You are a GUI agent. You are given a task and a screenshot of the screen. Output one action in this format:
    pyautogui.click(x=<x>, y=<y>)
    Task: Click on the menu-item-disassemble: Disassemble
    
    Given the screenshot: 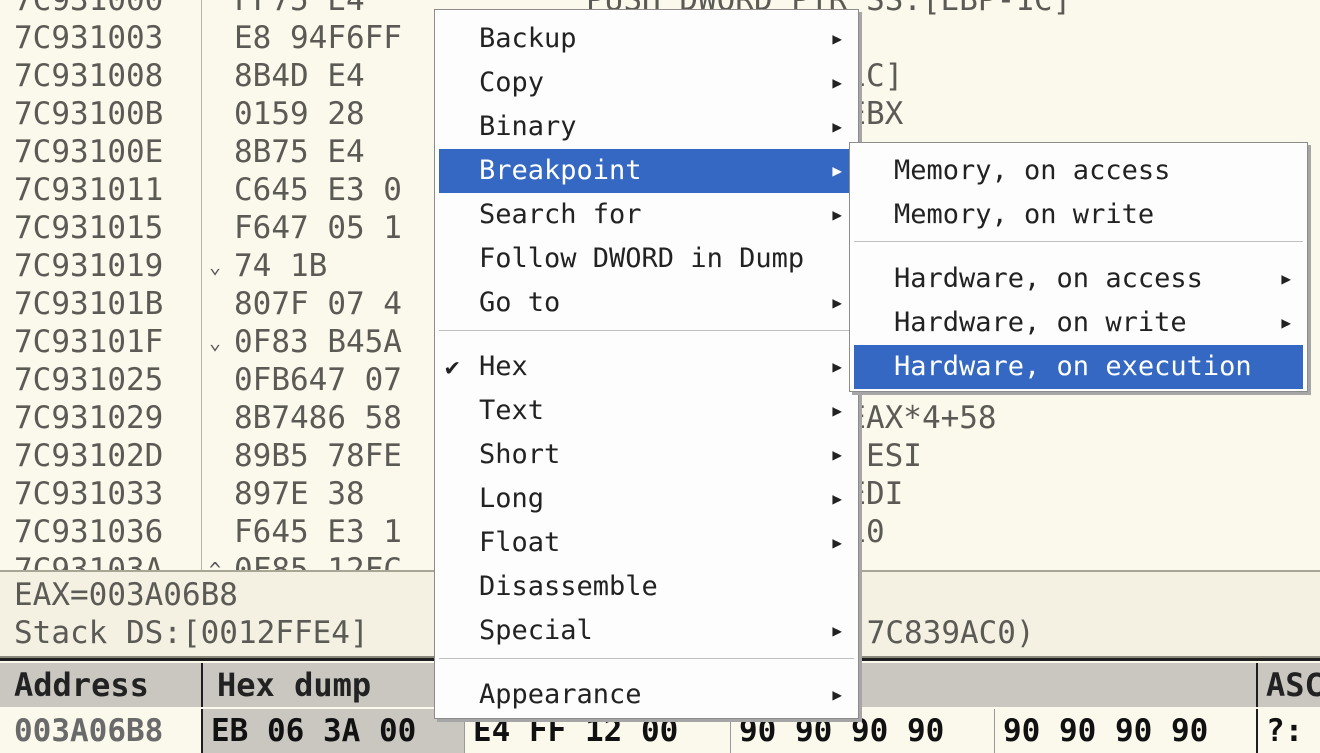 What is the action you would take?
    pyautogui.click(x=646, y=587)
    